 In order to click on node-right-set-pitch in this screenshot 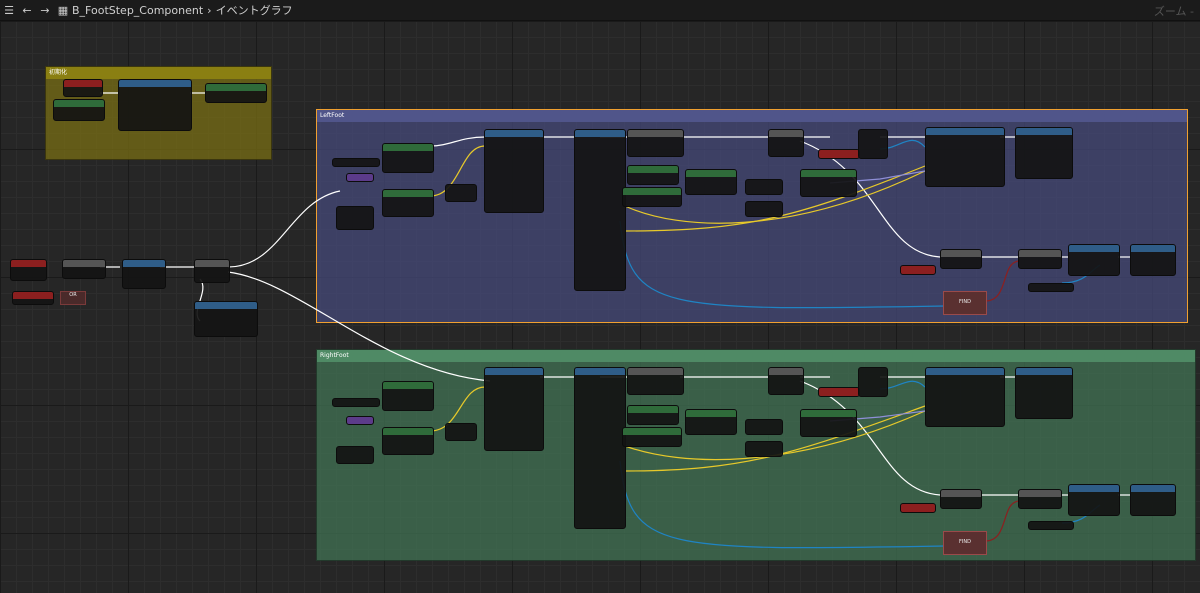, I will do `click(1094, 500)`.